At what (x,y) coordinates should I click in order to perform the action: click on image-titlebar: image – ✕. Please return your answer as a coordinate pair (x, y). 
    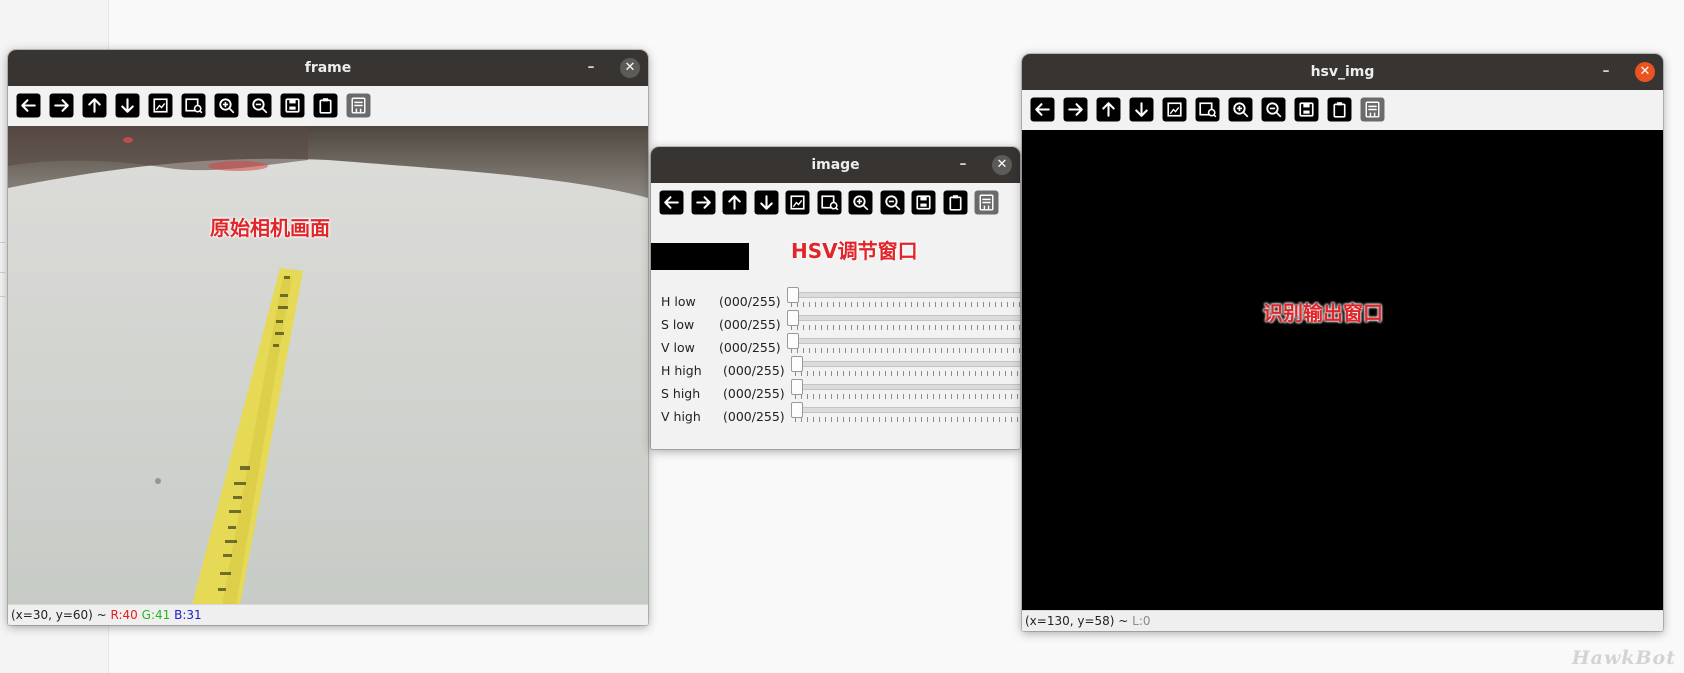
    Looking at the image, I should click on (835, 165).